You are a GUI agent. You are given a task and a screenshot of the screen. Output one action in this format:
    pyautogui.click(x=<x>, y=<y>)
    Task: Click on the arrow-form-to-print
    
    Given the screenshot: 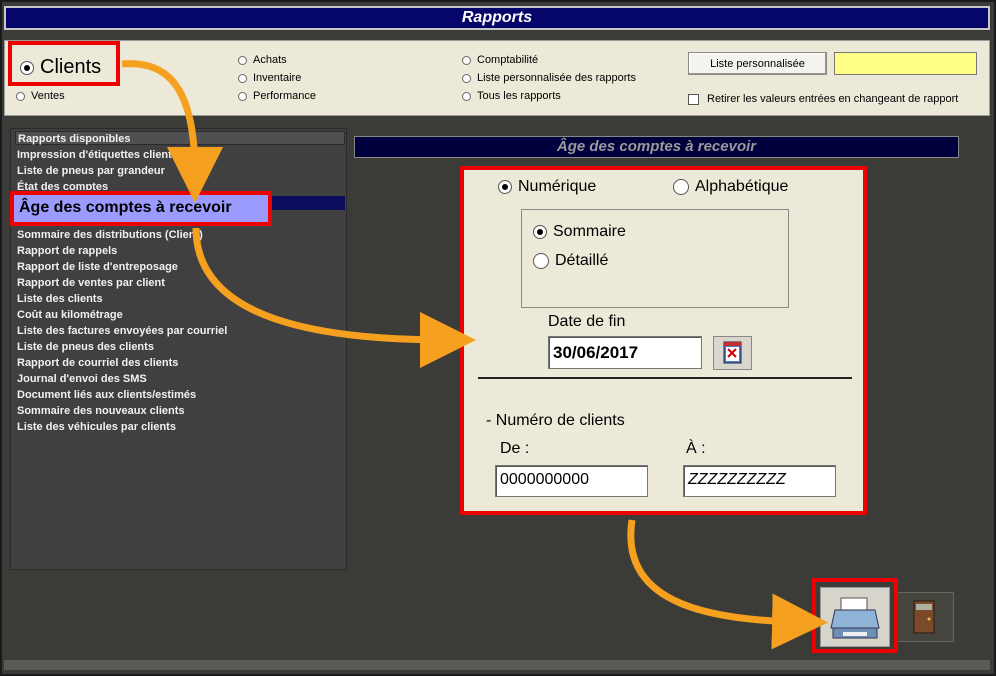 What is the action you would take?
    pyautogui.click(x=727, y=584)
    